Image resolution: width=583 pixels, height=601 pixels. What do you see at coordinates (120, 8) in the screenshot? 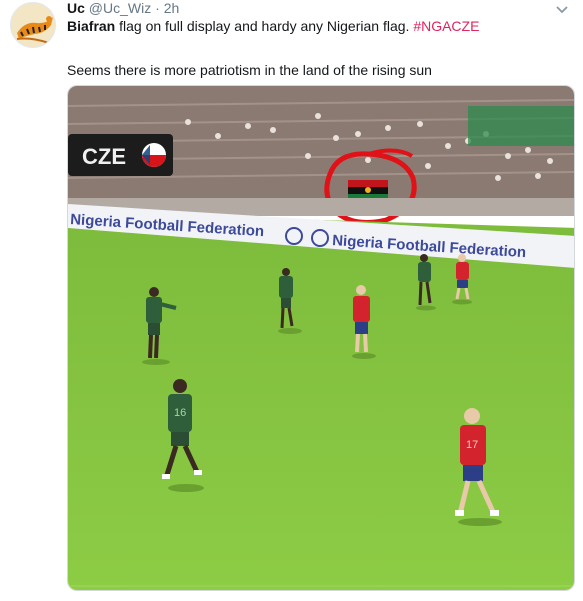
I see `user-handle: @Uc_Wiz` at bounding box center [120, 8].